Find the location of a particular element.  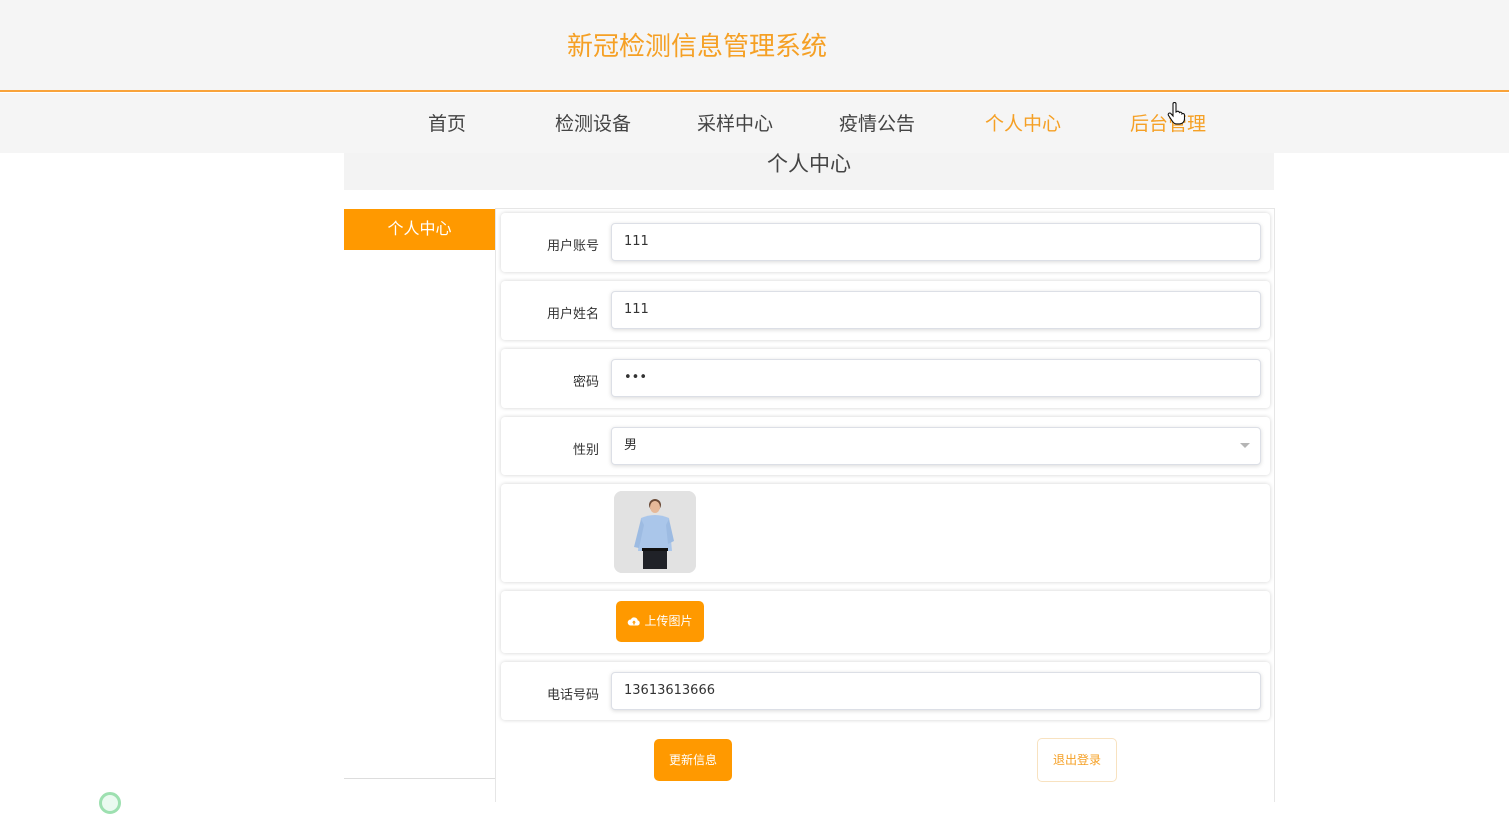

form-row-upload: 上传图片 is located at coordinates (885, 622).